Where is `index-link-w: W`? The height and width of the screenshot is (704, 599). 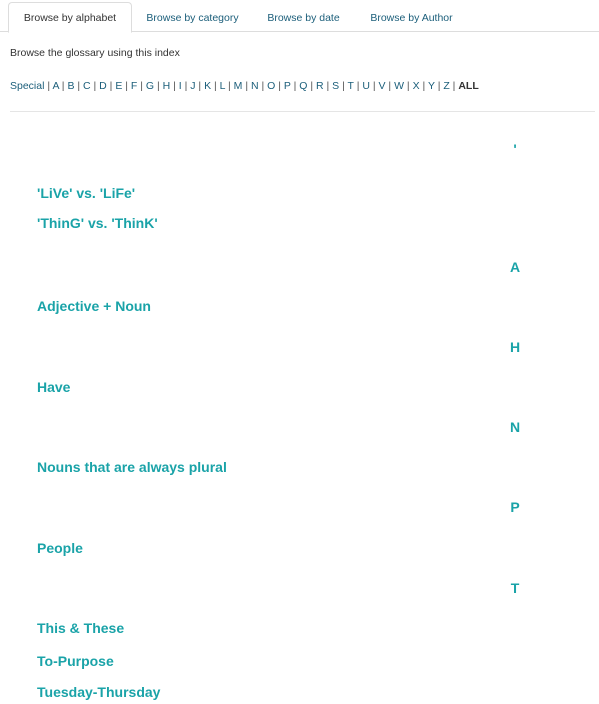
index-link-w: W is located at coordinates (399, 86).